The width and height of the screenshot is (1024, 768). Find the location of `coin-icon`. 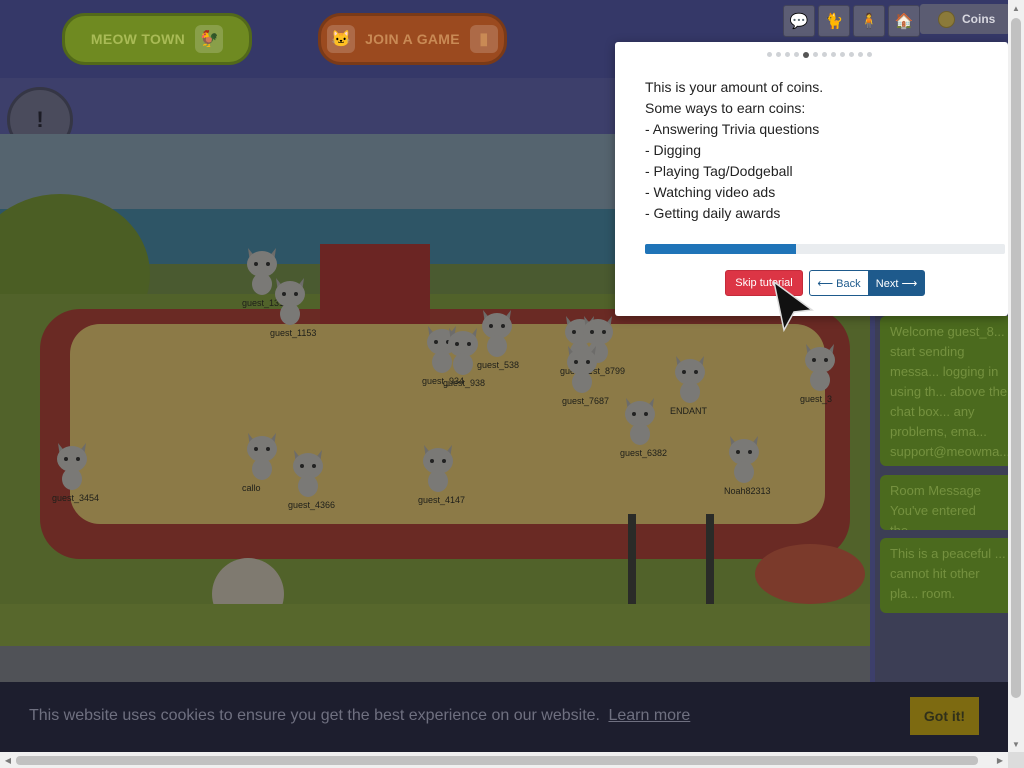

coin-icon is located at coordinates (946, 19).